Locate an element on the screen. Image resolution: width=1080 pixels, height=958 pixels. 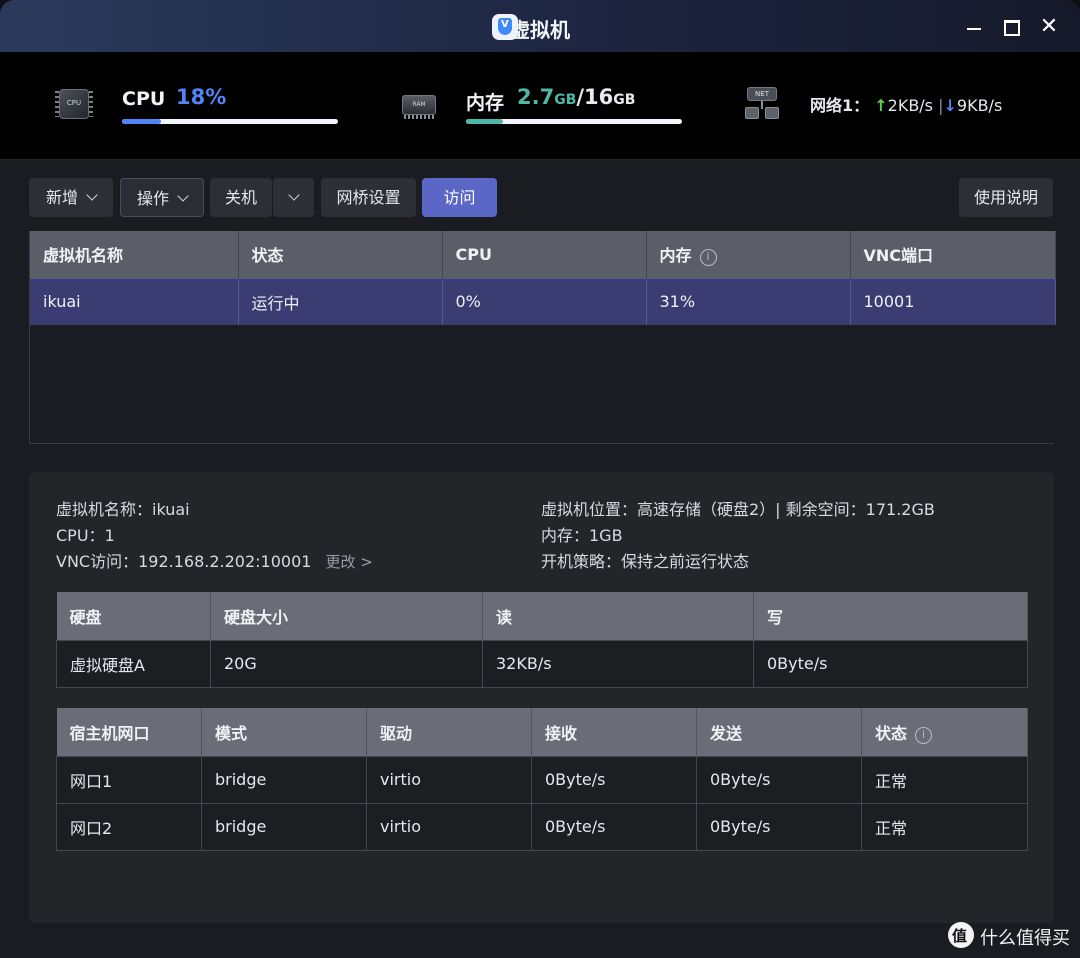
shutdown-button: 关机 is located at coordinates (241, 197).